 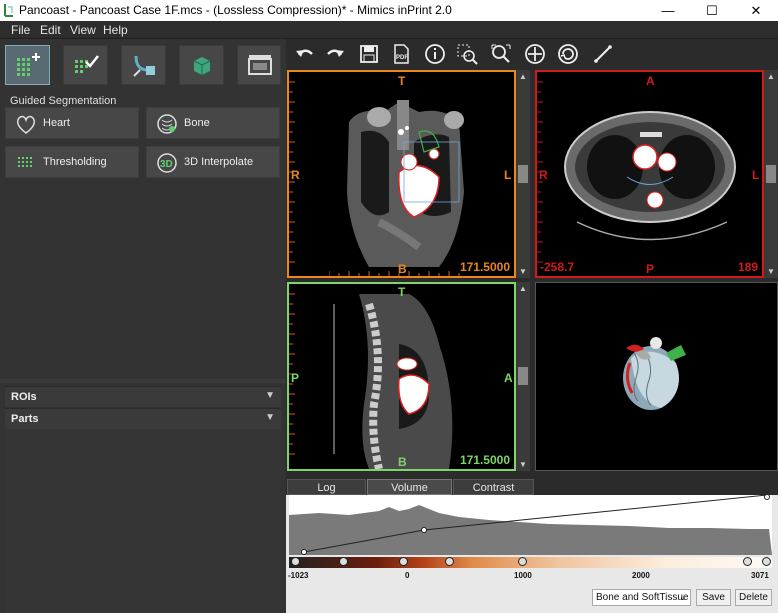 What do you see at coordinates (20, 30) in the screenshot?
I see `menu-file: File` at bounding box center [20, 30].